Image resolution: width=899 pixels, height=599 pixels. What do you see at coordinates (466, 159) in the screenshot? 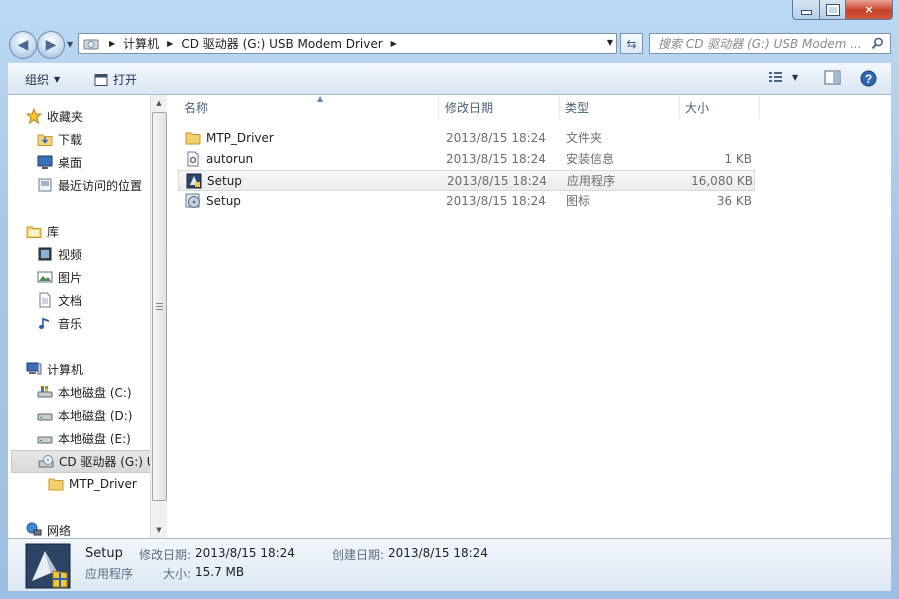
I see `file-row-autorun: autorun 2013/8/15 18:24 安装信息 1 KB` at bounding box center [466, 159].